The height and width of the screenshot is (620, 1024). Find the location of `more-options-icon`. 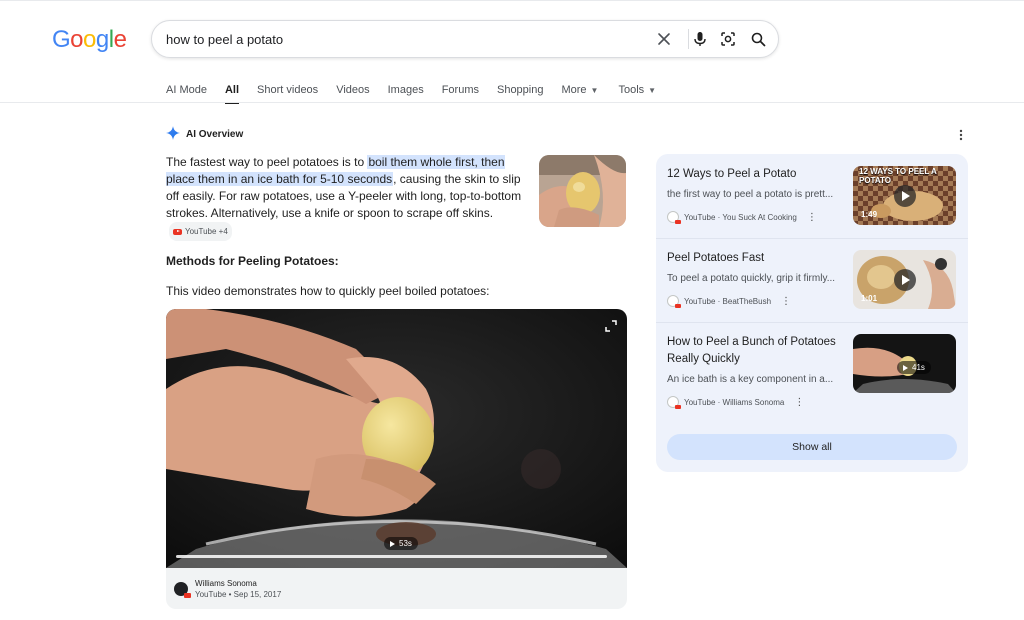

more-options-icon is located at coordinates (961, 135).